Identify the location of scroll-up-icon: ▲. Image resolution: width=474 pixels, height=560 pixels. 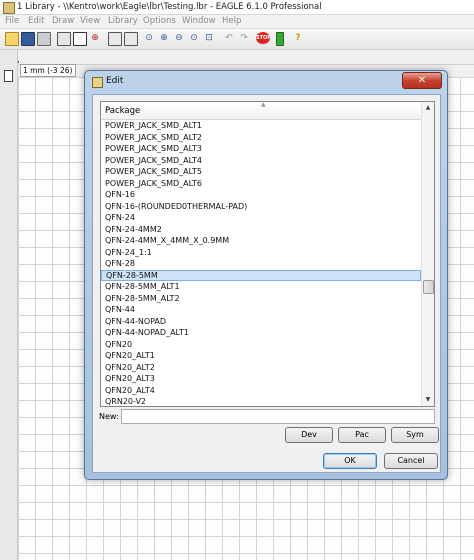
(428, 108).